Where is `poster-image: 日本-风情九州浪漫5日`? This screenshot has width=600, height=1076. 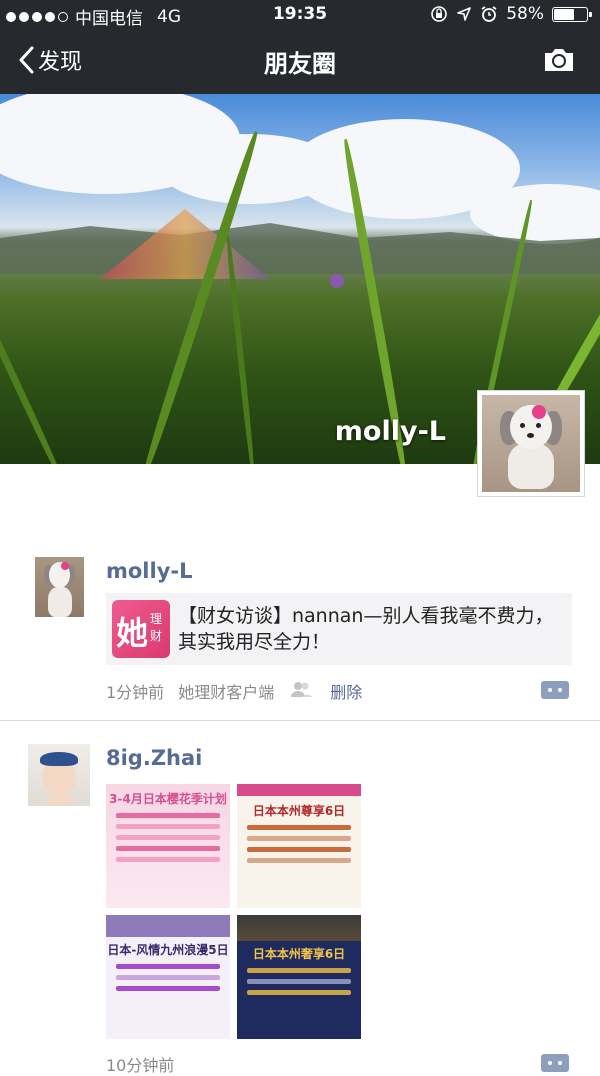
poster-image: 日本-风情九州浪漫5日 is located at coordinates (168, 977).